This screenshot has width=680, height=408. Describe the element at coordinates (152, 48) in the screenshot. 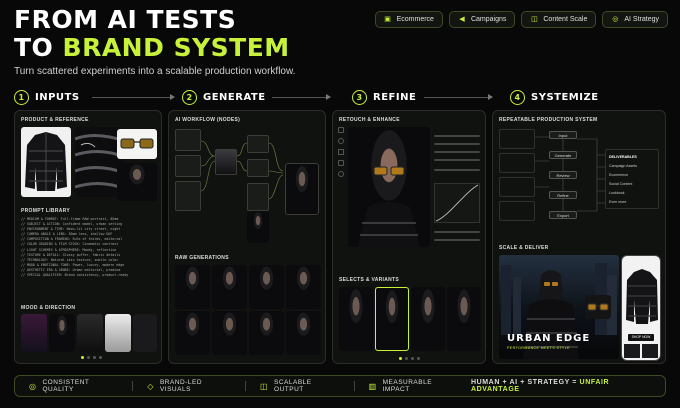

I see `title-line-2: TO BRAND SYSTEM` at that location.